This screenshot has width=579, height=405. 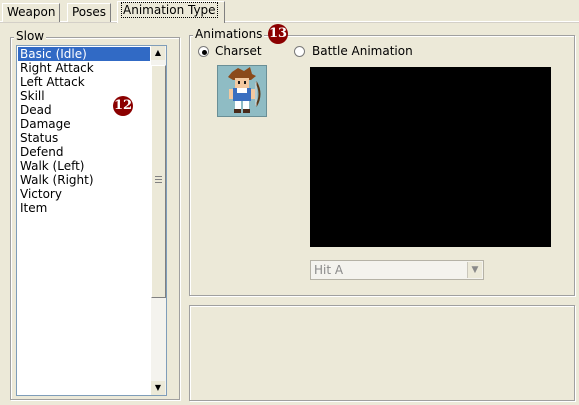 I want to click on callout-badge-13: 13, so click(x=278, y=34).